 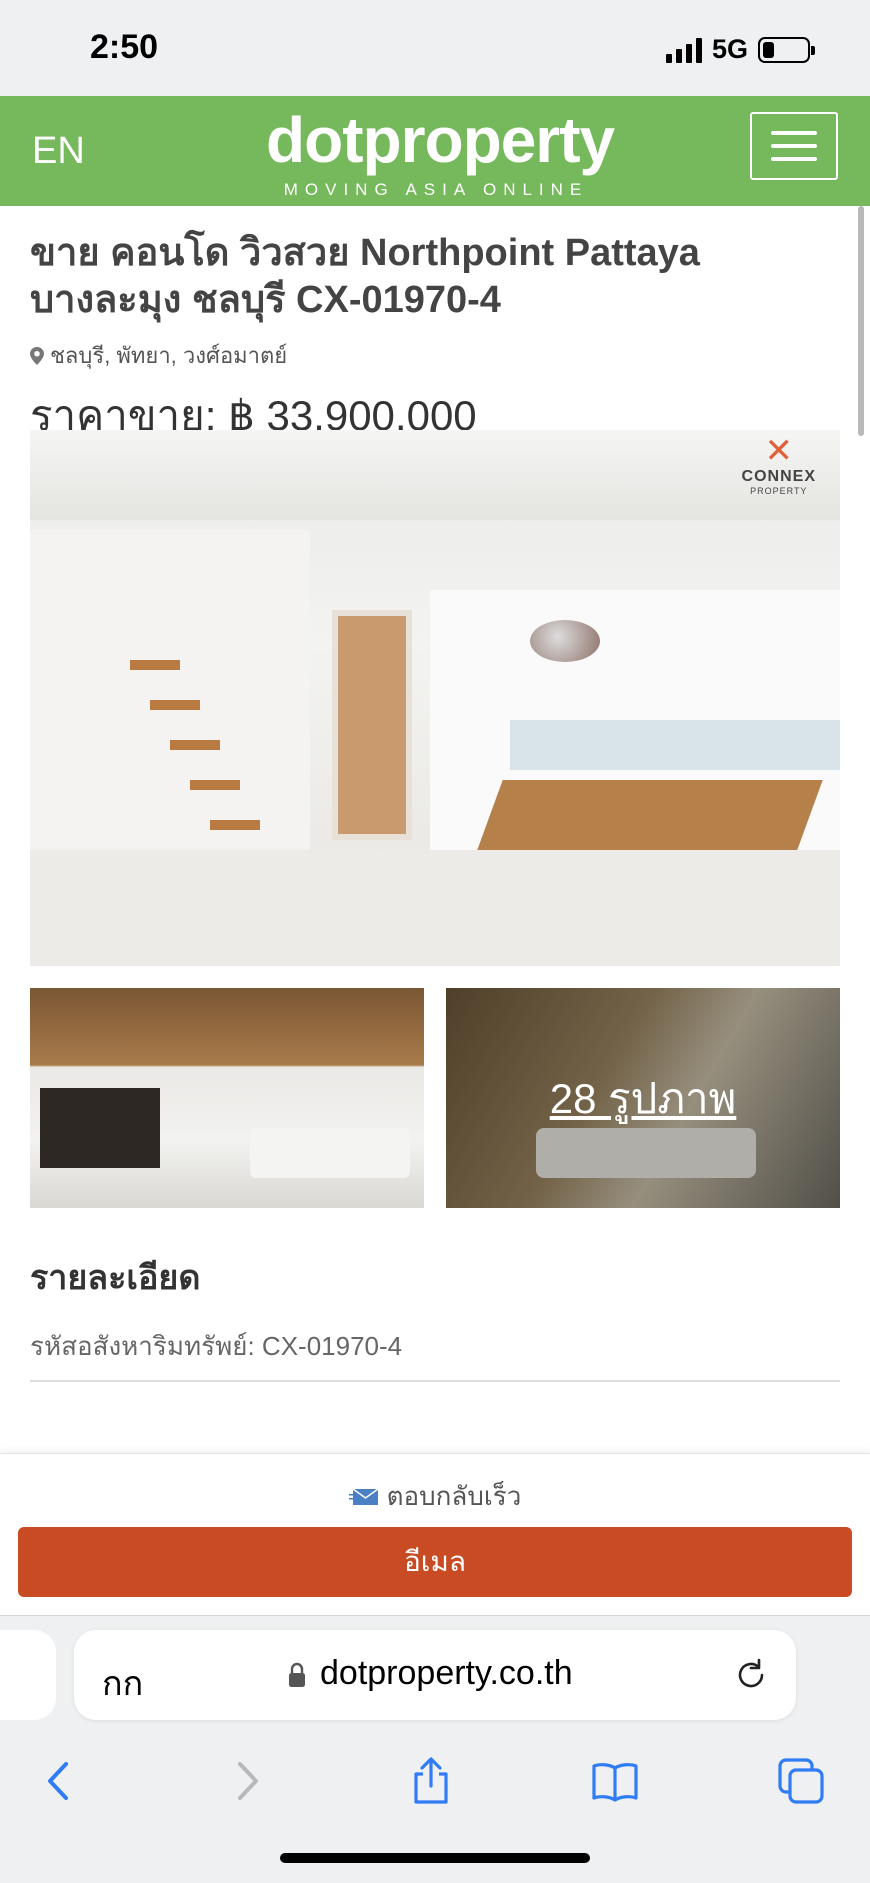 What do you see at coordinates (751, 1675) in the screenshot?
I see `reload-icon` at bounding box center [751, 1675].